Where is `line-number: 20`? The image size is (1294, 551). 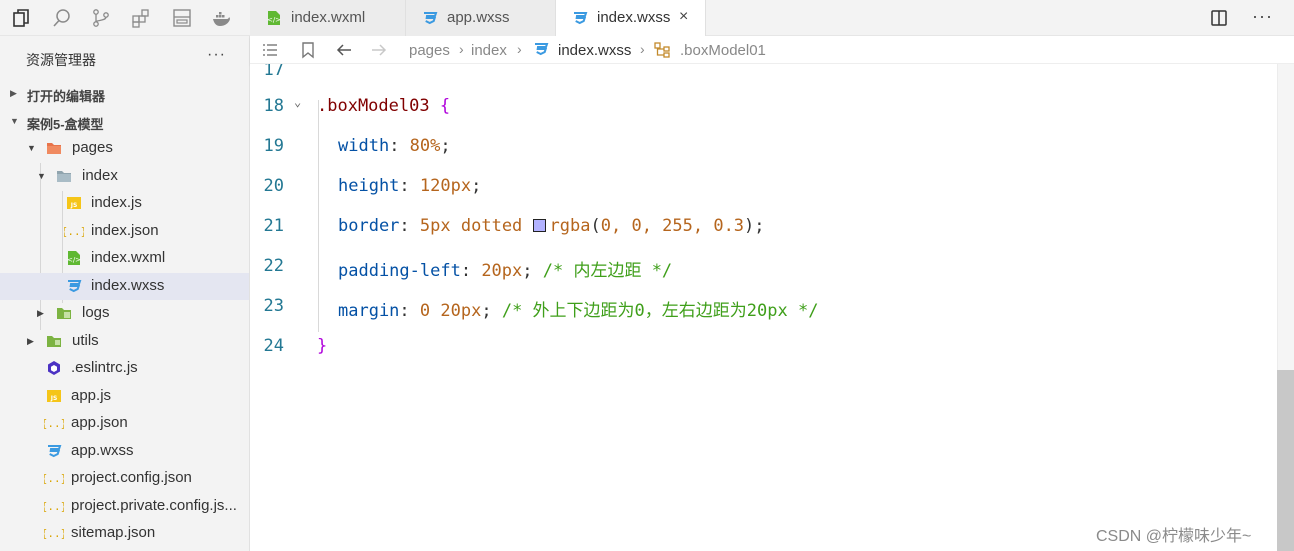 line-number: 20 is located at coordinates (273, 186).